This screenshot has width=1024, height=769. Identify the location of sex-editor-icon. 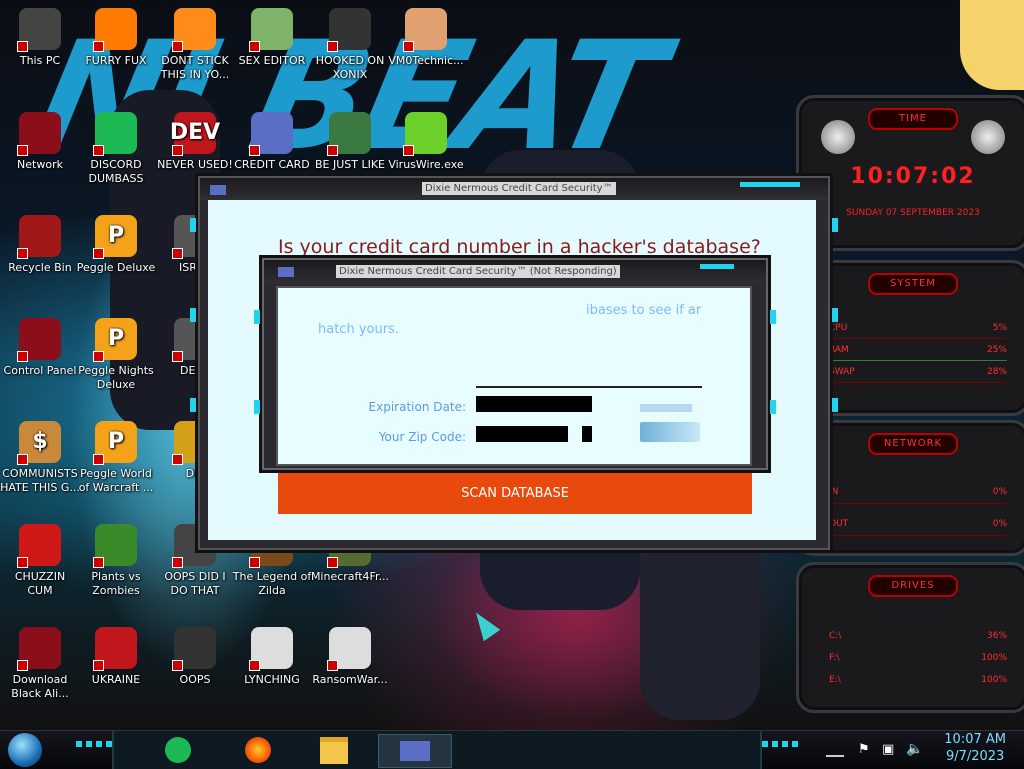
(271, 30).